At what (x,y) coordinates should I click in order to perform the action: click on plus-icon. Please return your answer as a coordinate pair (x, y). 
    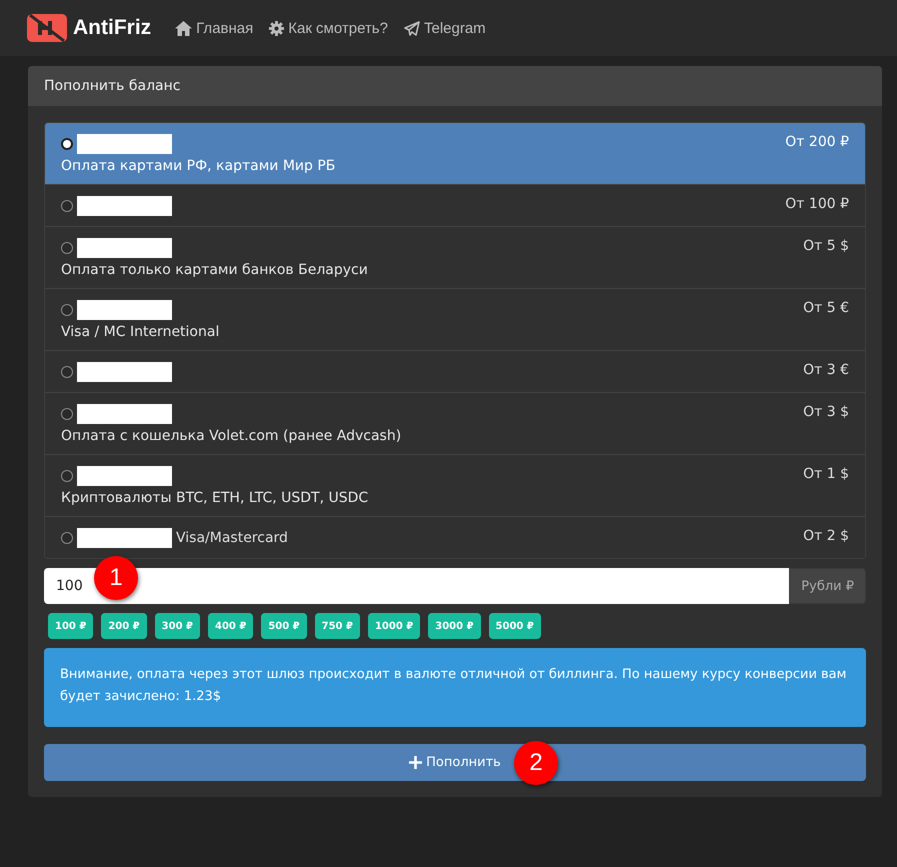
    Looking at the image, I should click on (415, 762).